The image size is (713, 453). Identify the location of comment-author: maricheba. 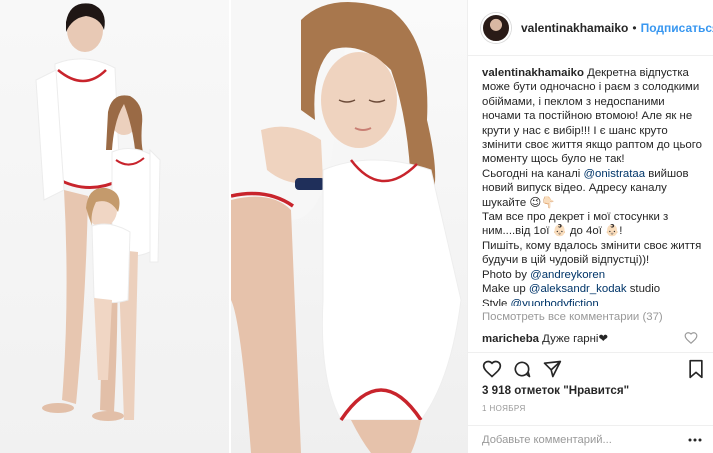
(510, 339).